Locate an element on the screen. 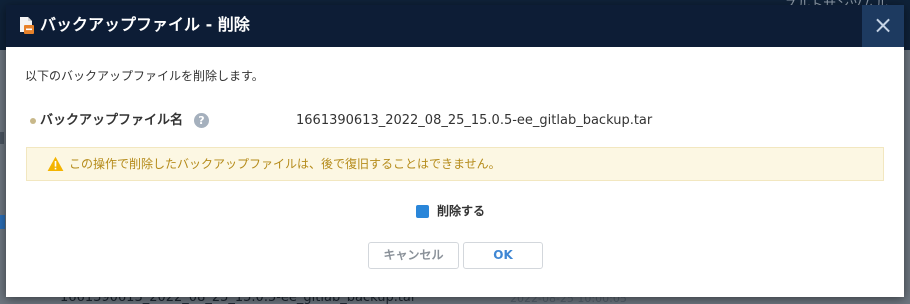  dialog-title: バックアップファイル - 削除 is located at coordinates (145, 24).